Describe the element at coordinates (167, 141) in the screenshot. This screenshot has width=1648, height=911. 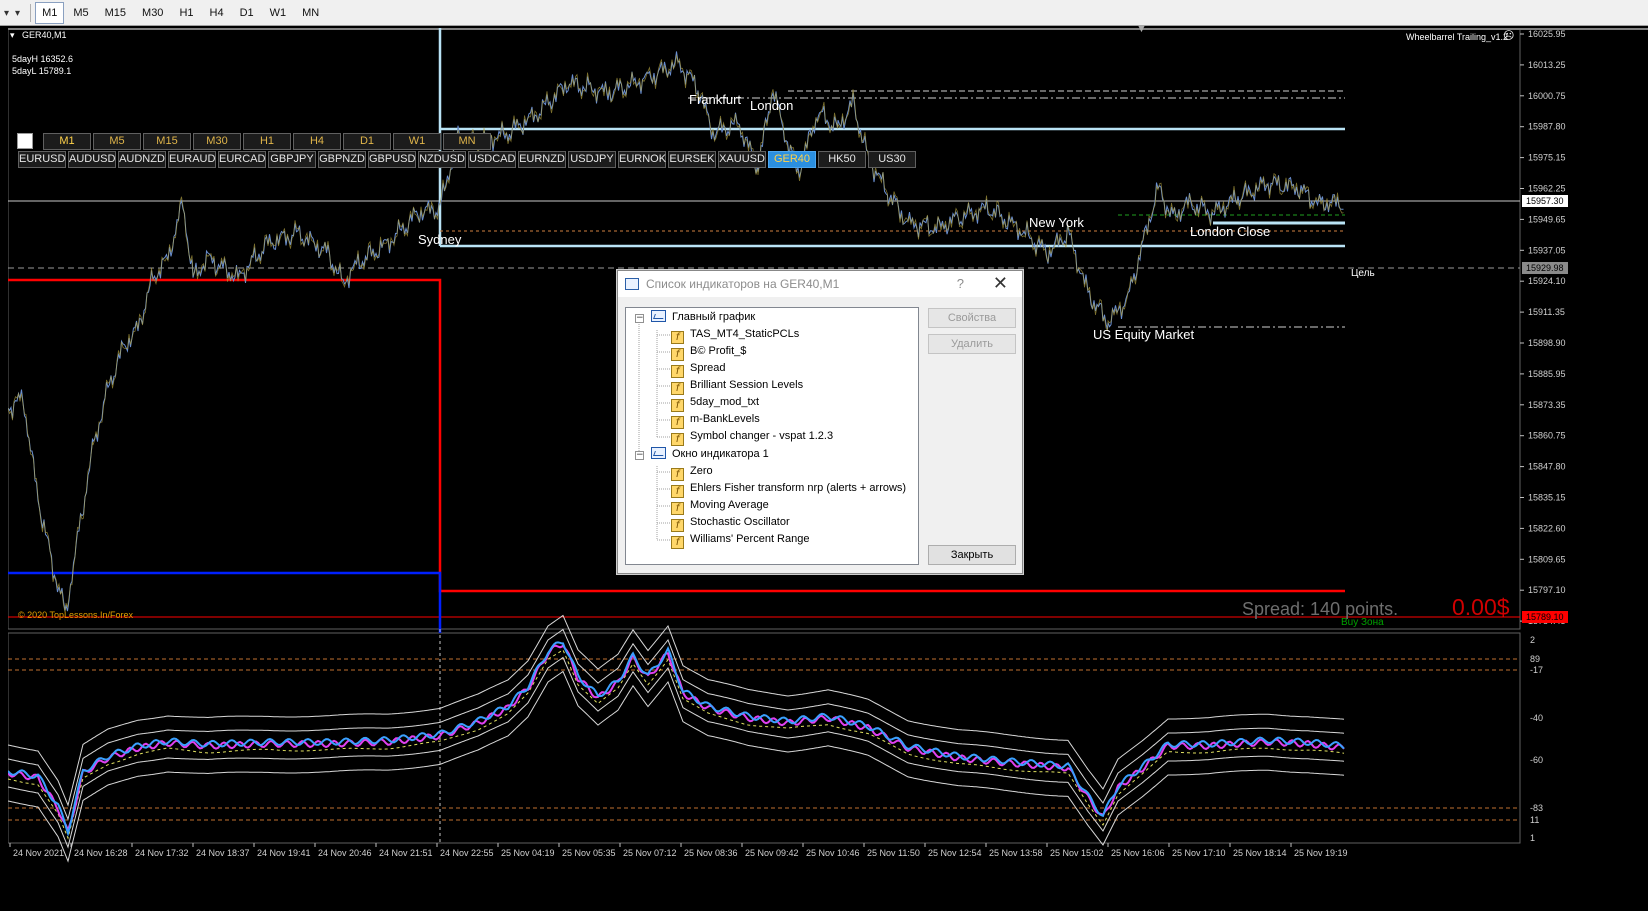
I see `sc-tf-m15: M15` at that location.